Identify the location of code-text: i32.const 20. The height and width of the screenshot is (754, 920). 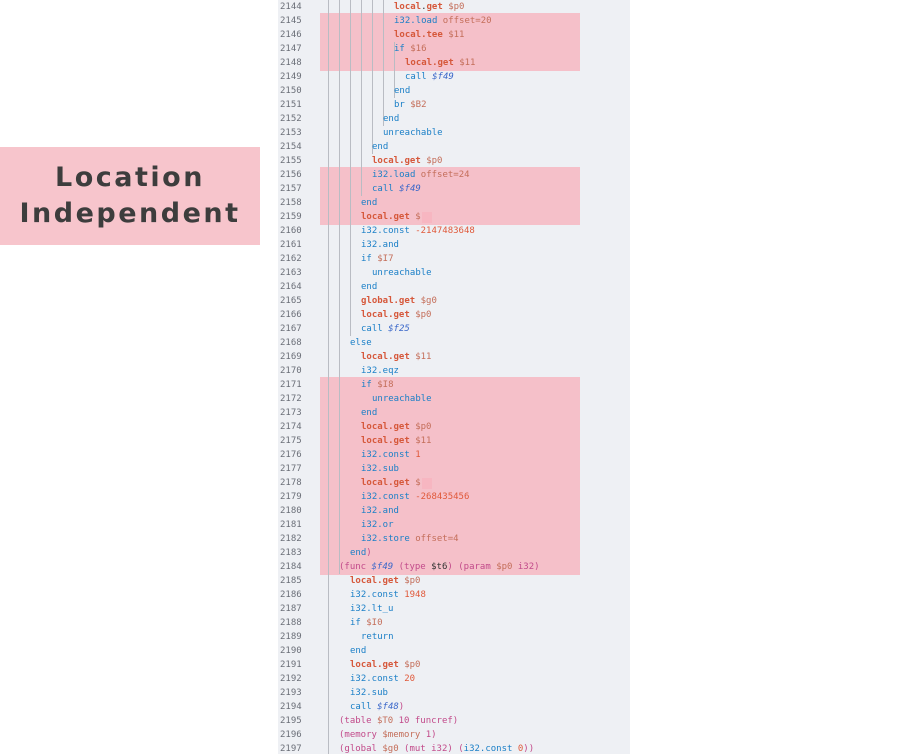
(382, 679).